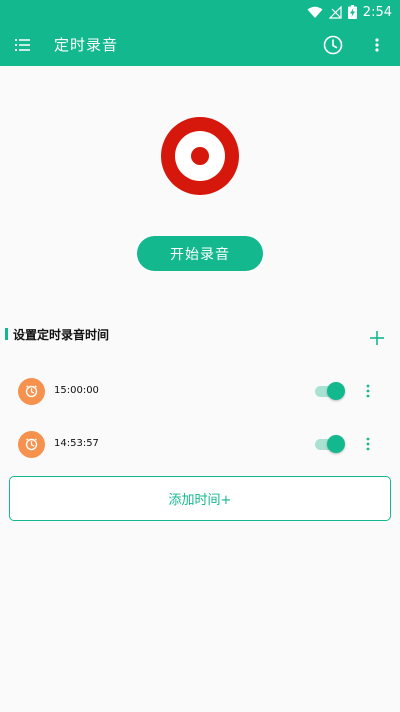 The width and height of the screenshot is (400, 712). I want to click on schedule-row: 14:53:57, so click(200, 451).